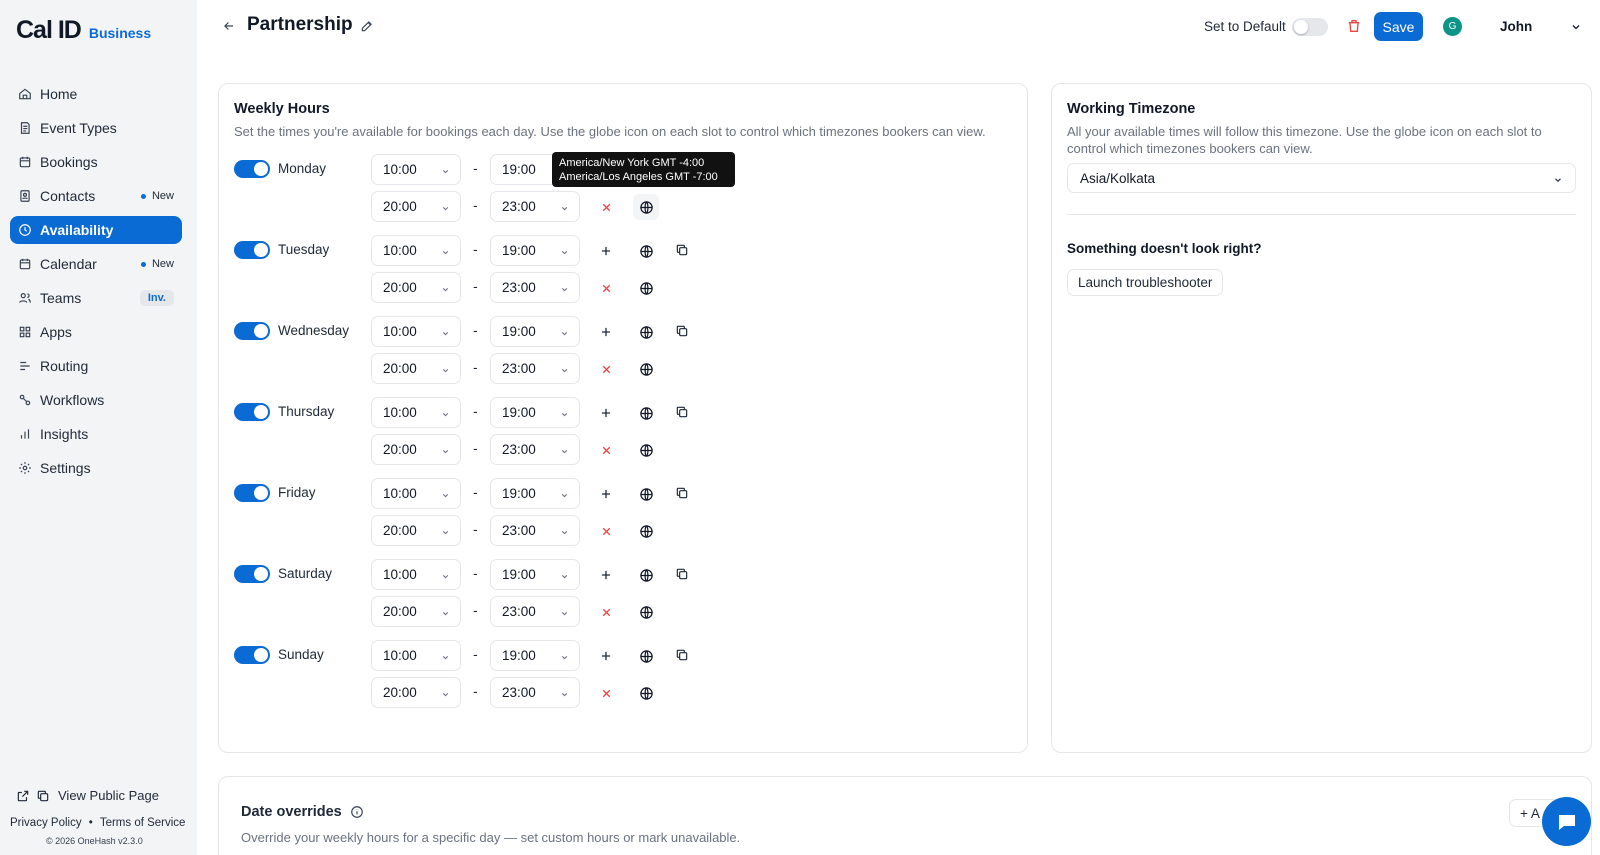 This screenshot has width=1600, height=855. What do you see at coordinates (1566, 821) in the screenshot?
I see `chat-widget-button` at bounding box center [1566, 821].